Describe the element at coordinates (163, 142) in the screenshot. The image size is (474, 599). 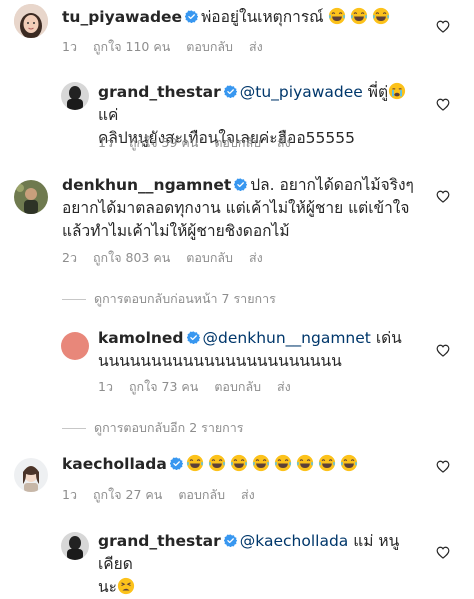
I see `likes-count: ถูกใจ 59 คน` at that location.